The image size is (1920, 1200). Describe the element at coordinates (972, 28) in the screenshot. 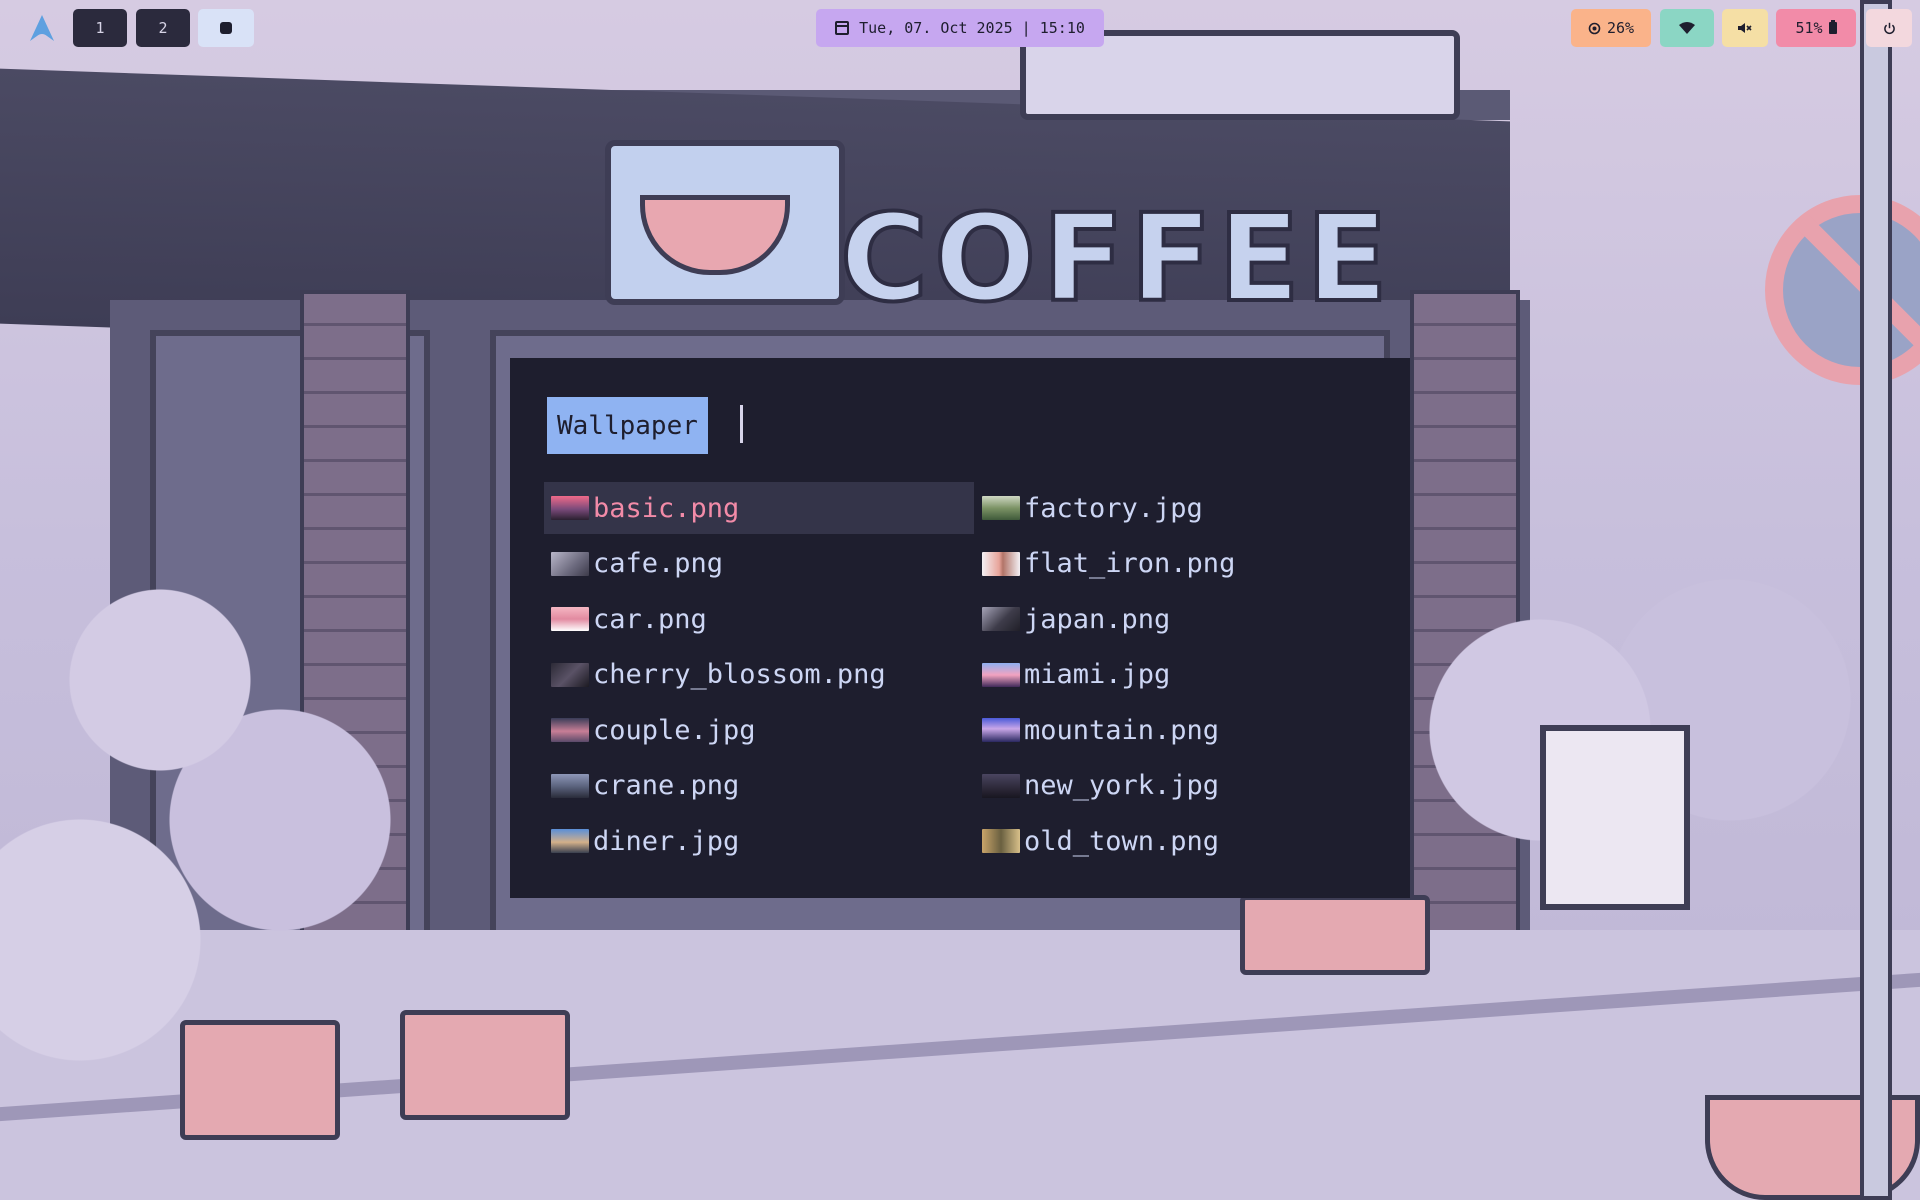

I see `clock-text: Tue, 07. Oct 2025 | 15:10` at that location.